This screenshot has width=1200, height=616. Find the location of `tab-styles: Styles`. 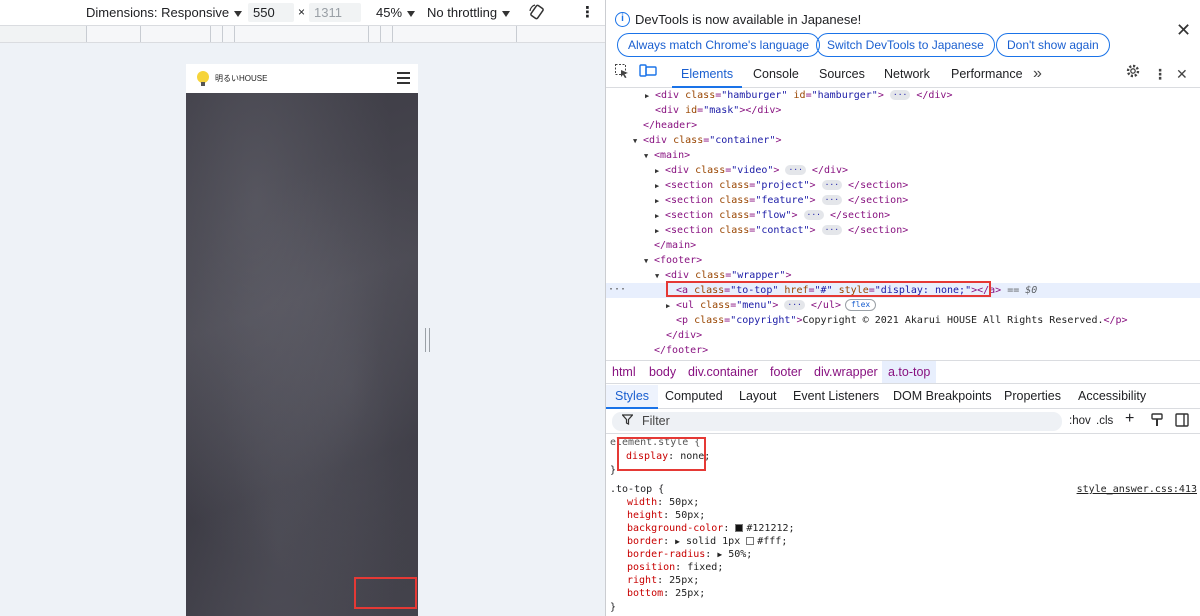

tab-styles: Styles is located at coordinates (632, 397).